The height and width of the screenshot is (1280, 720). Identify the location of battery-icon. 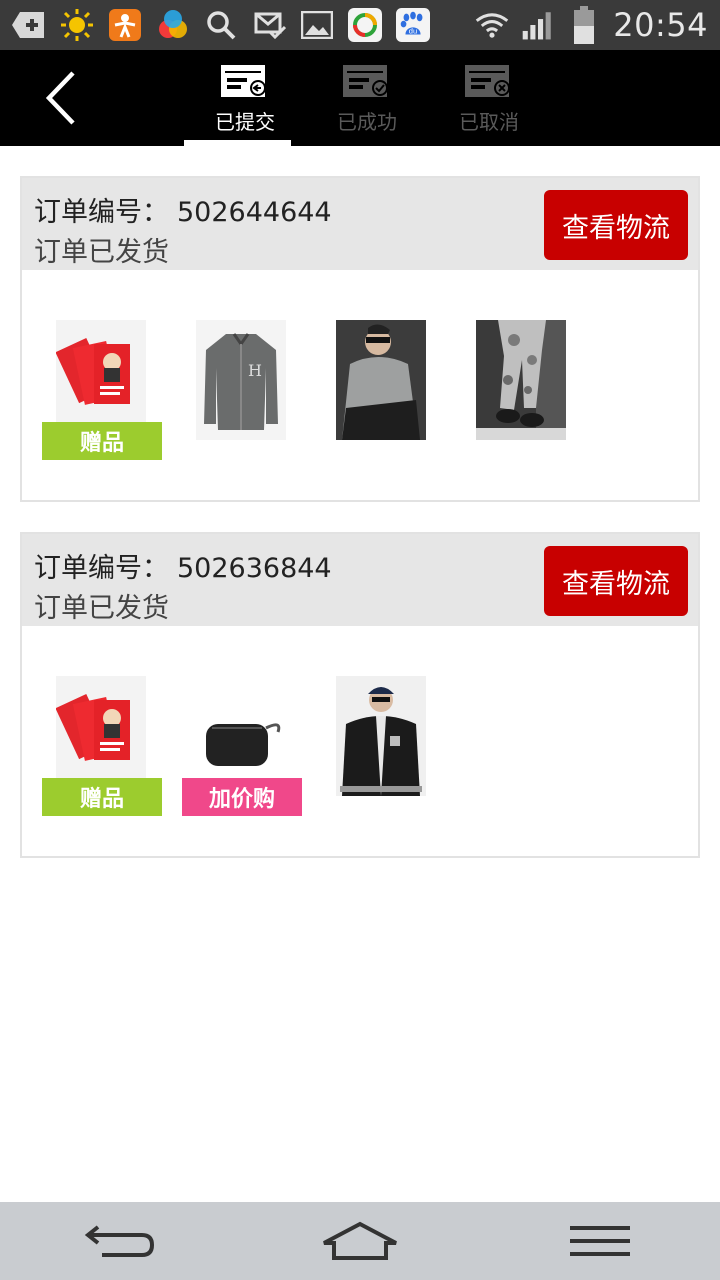
(584, 25).